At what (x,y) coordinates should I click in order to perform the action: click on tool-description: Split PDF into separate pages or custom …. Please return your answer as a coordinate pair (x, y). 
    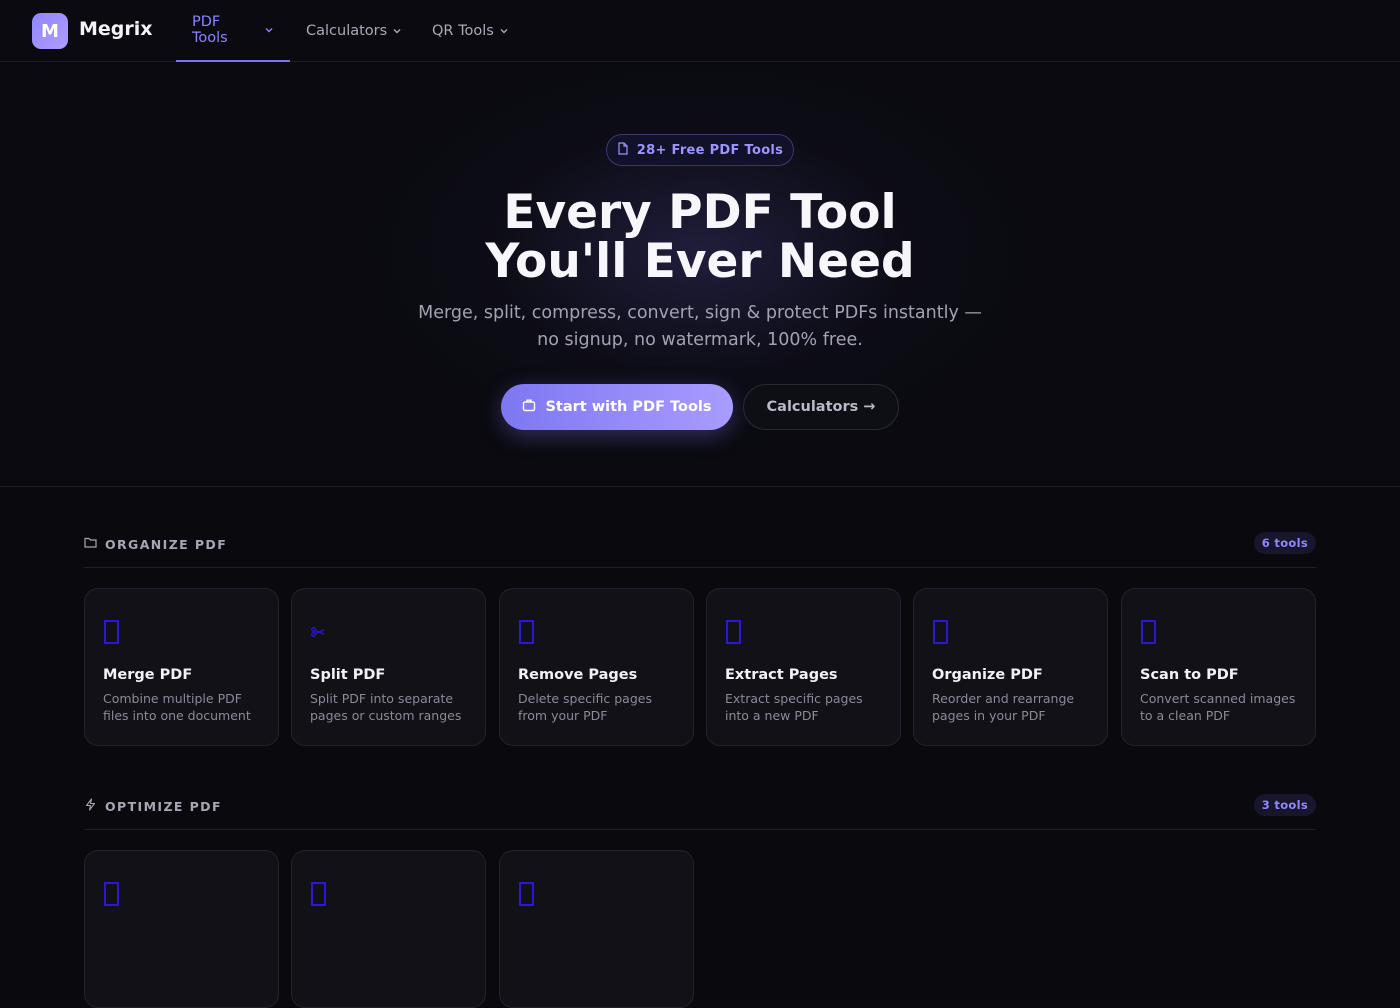
    Looking at the image, I should click on (386, 707).